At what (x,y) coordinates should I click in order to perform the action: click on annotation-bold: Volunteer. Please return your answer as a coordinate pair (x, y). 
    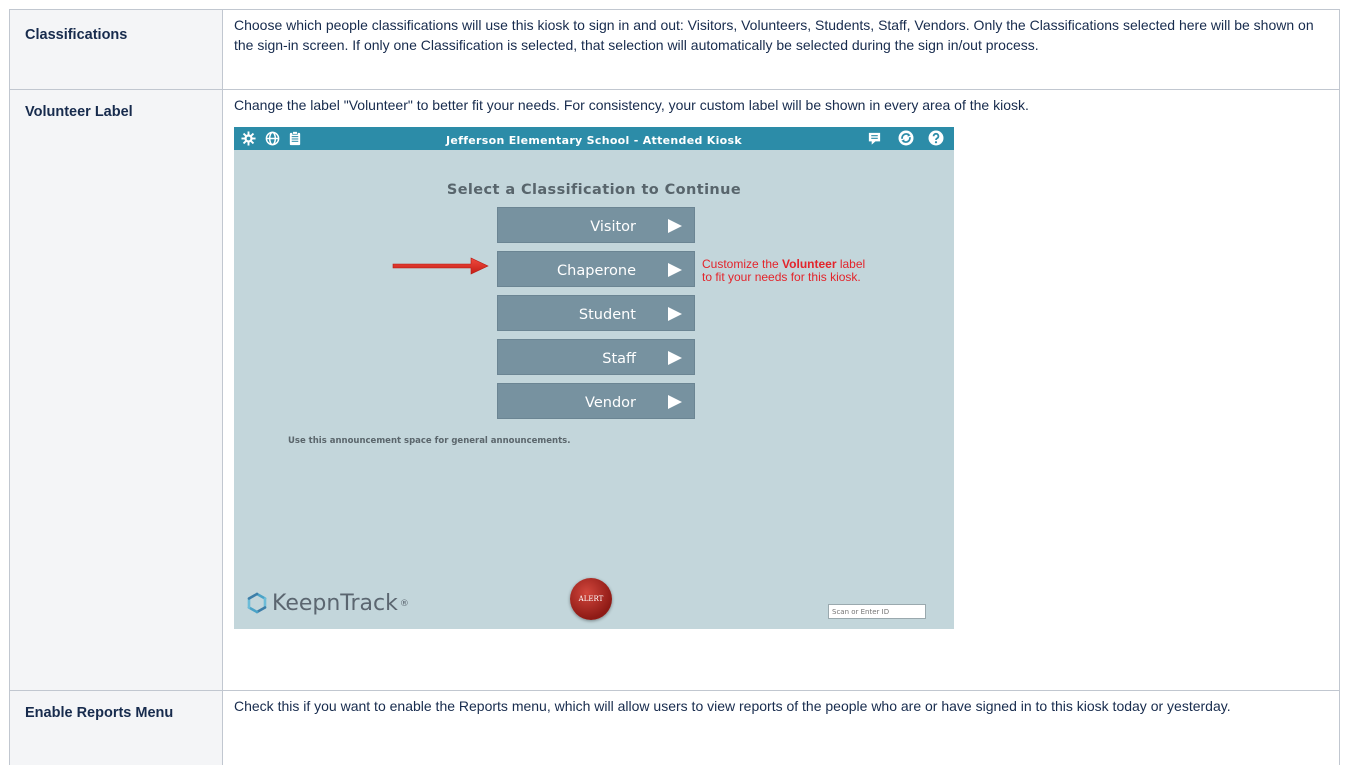
    Looking at the image, I should click on (809, 264).